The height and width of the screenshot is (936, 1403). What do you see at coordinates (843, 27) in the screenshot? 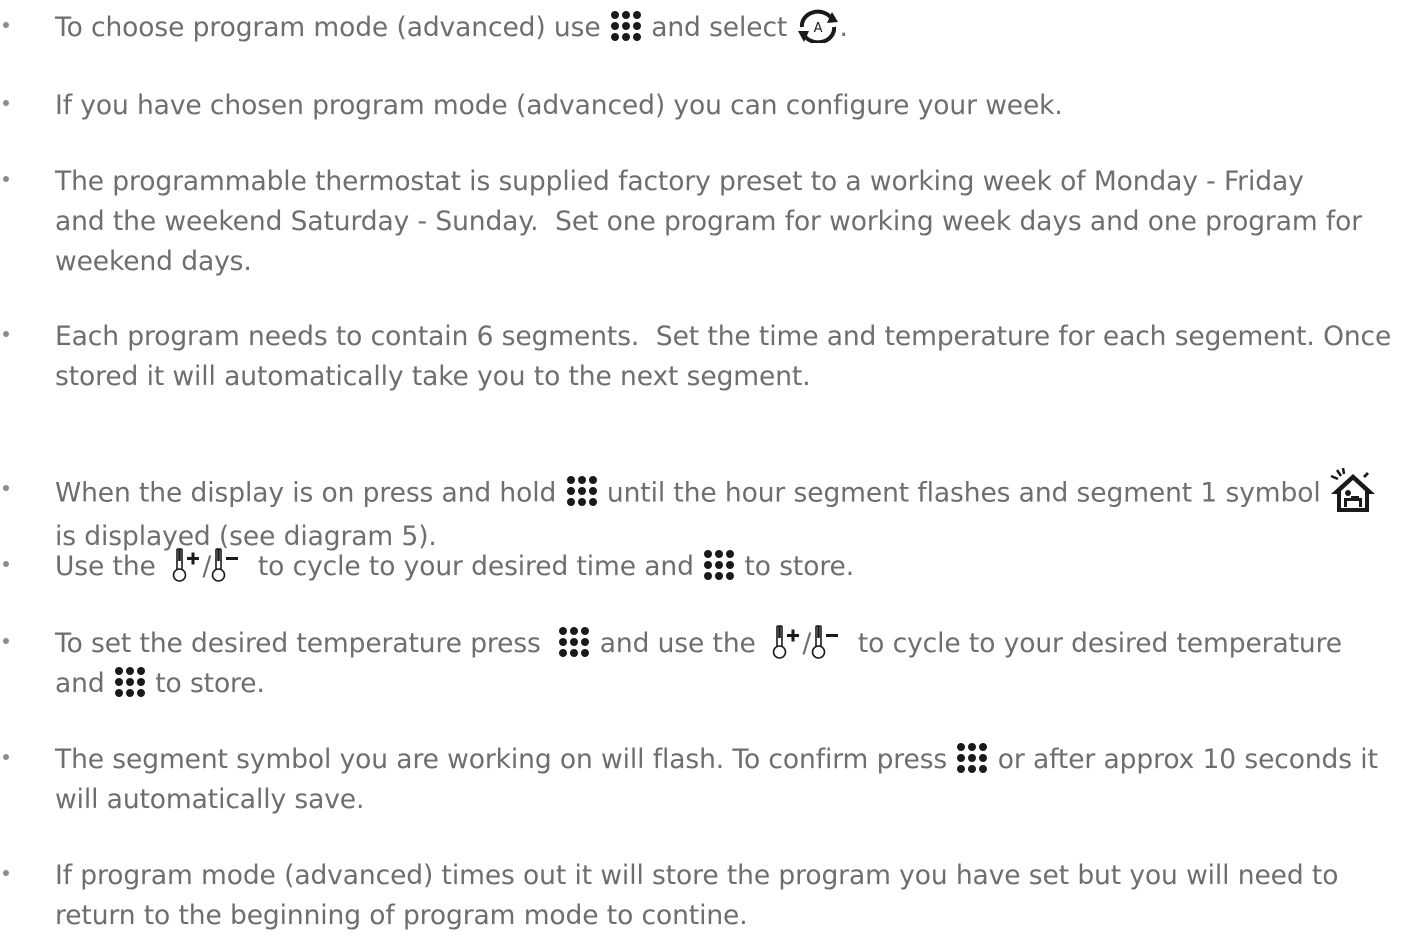
I see `text-run: .` at bounding box center [843, 27].